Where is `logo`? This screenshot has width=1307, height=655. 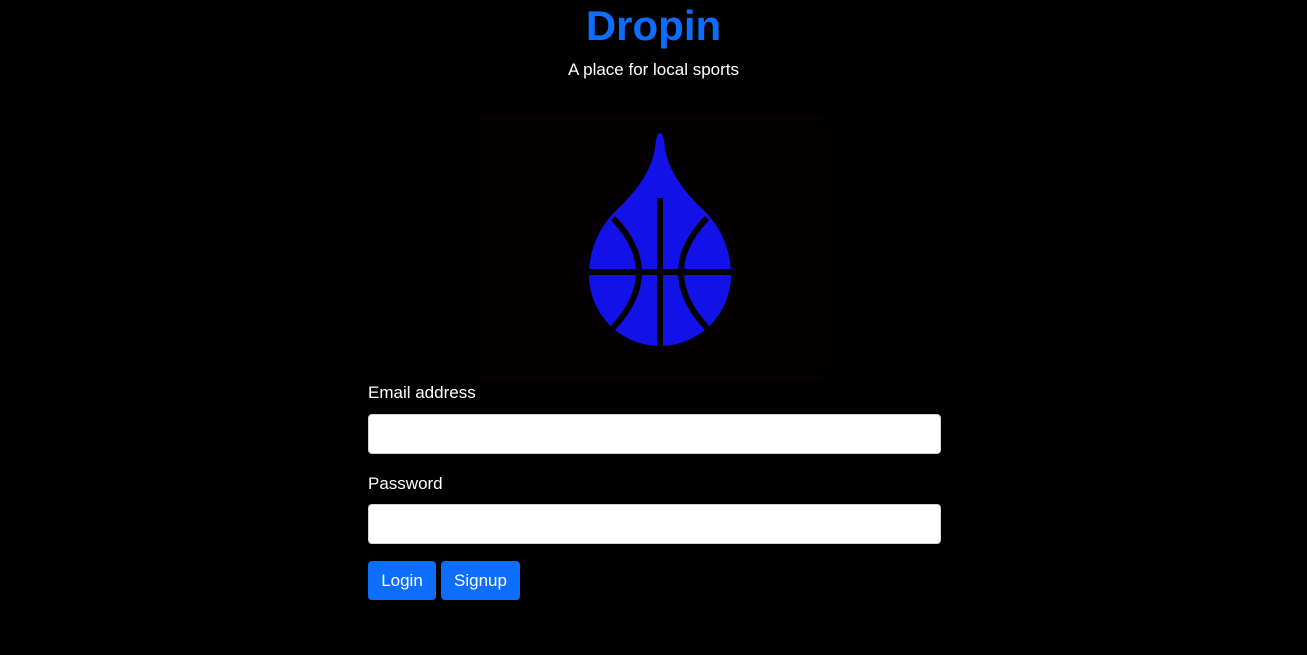 logo is located at coordinates (652, 249).